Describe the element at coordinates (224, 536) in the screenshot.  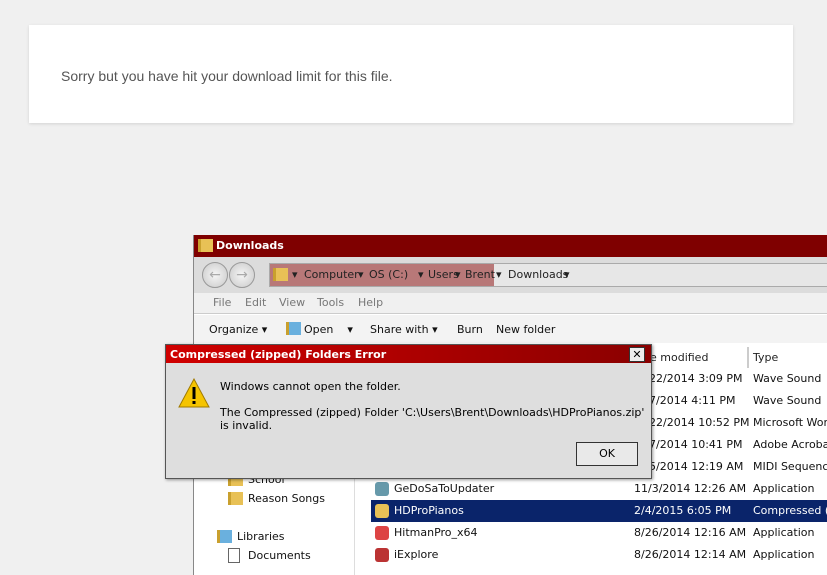
I see `libraries-icon` at that location.